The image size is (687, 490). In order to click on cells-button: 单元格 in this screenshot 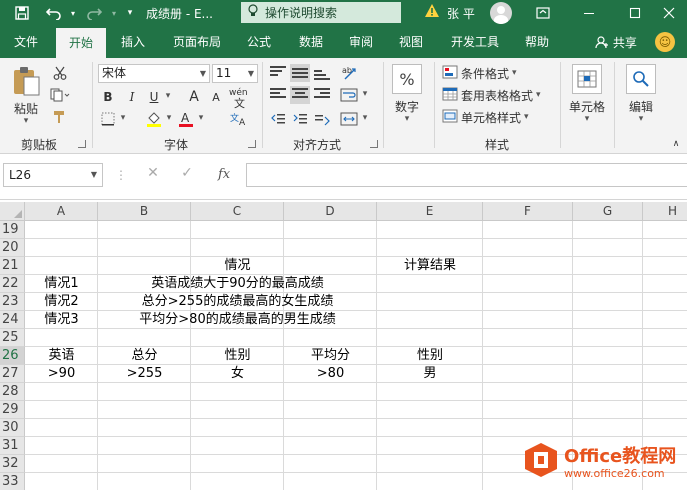, I will do `click(587, 106)`.